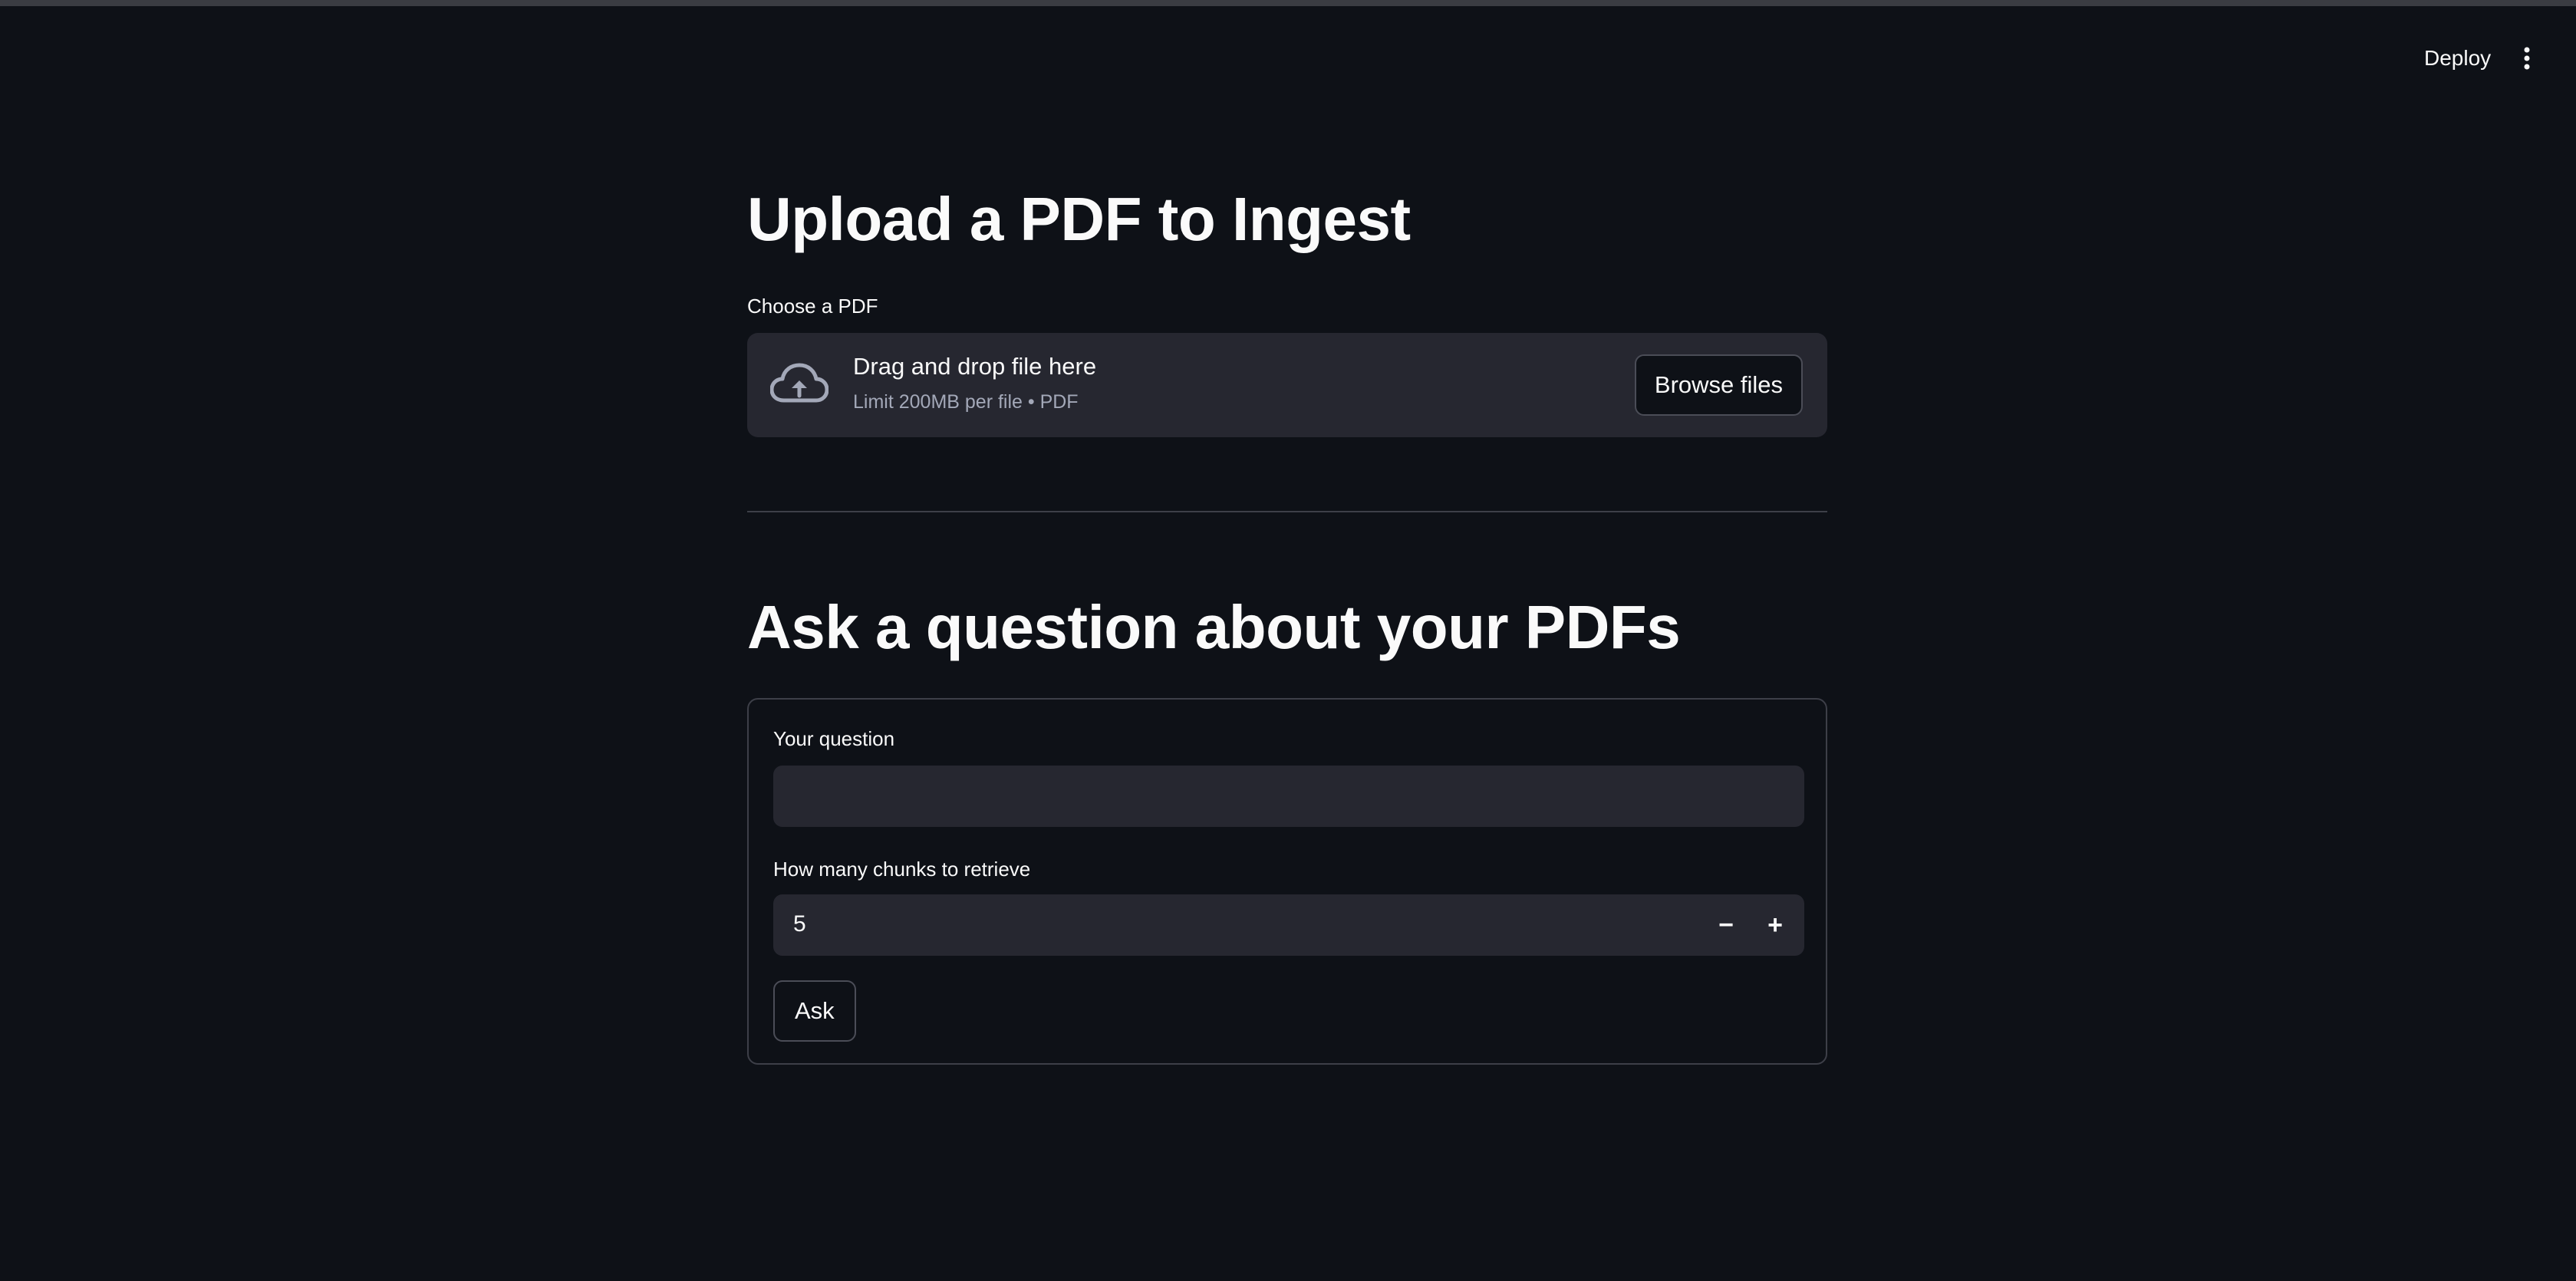 This screenshot has width=2576, height=1281. Describe the element at coordinates (966, 402) in the screenshot. I see `dropzone-limit-text: Limit 200MB per file • PDF` at that location.